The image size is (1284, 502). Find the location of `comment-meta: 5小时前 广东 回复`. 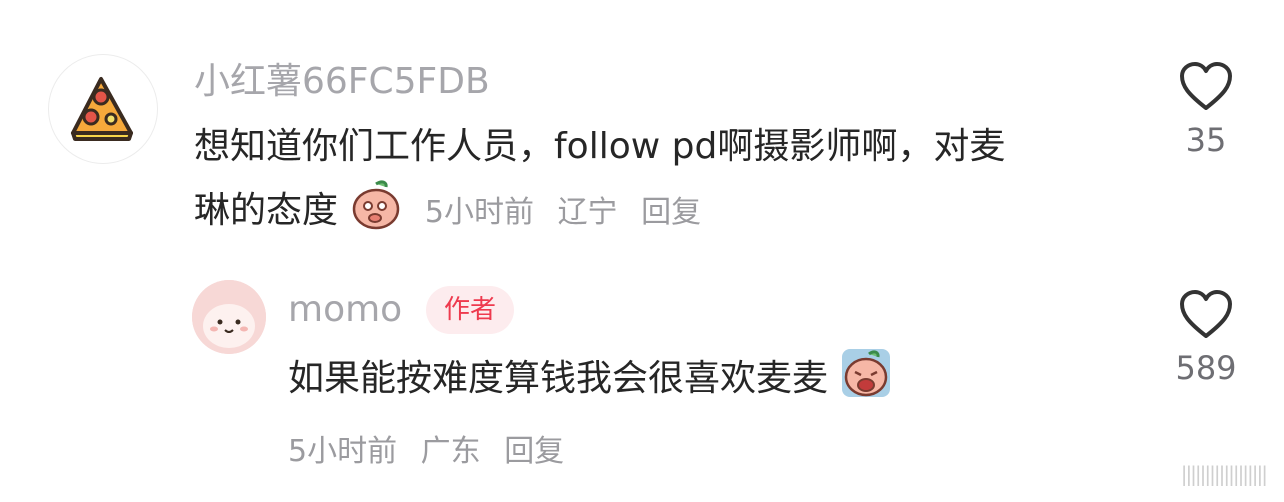

comment-meta: 5小时前 广东 回复 is located at coordinates (433, 448).